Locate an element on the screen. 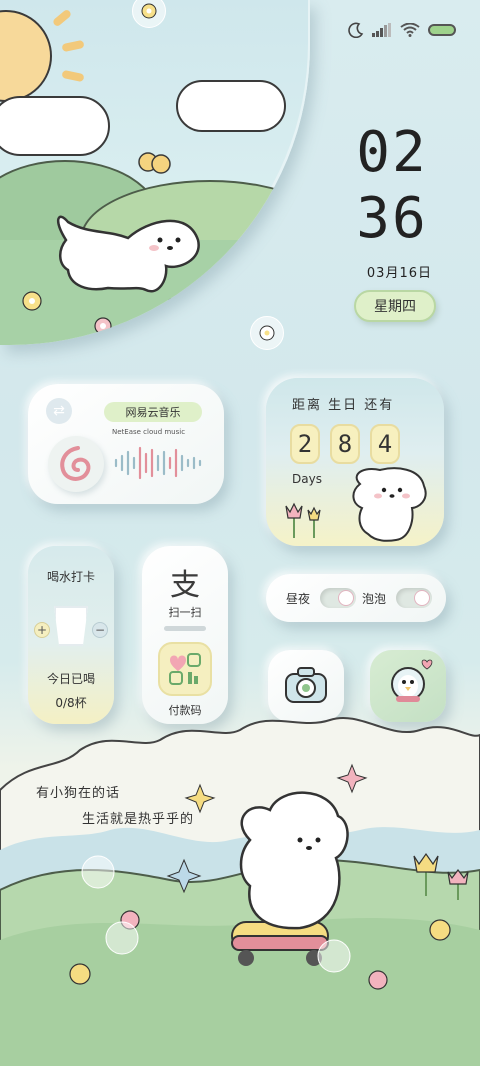 This screenshot has width=480, height=1066. countdown-digit: 4 is located at coordinates (385, 444).